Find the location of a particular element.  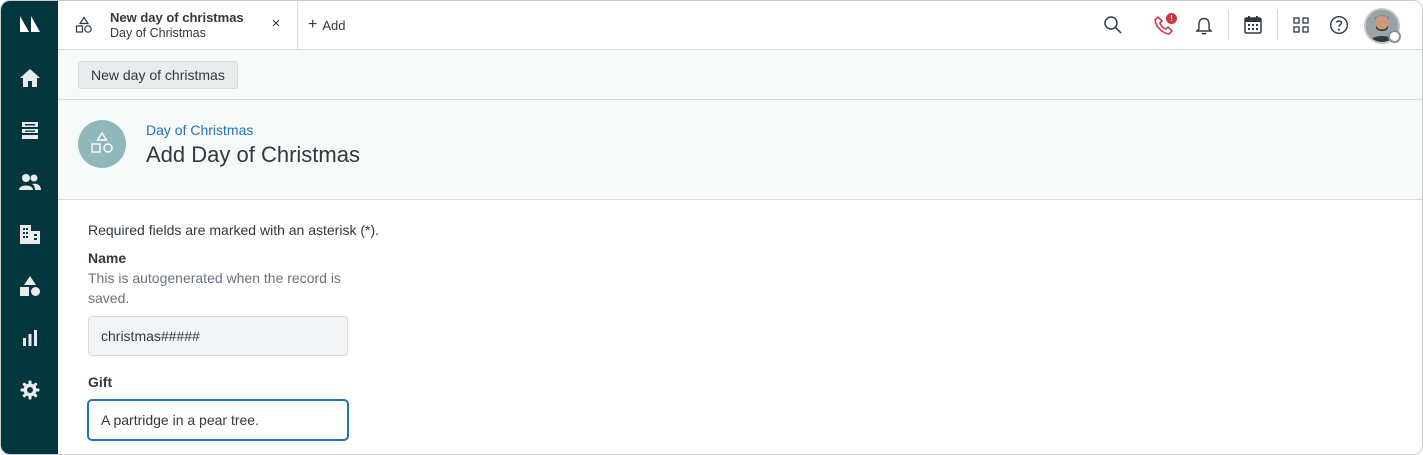

name-field: christmas##### is located at coordinates (218, 336).